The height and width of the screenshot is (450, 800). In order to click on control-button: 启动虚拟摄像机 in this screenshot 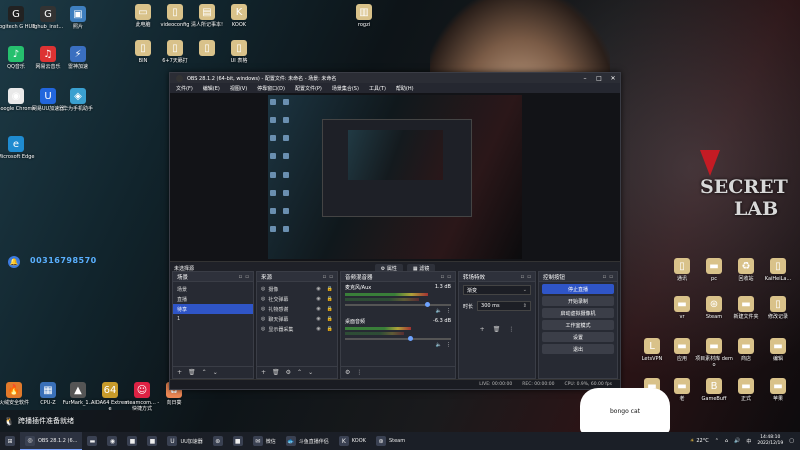, I will do `click(578, 313)`.